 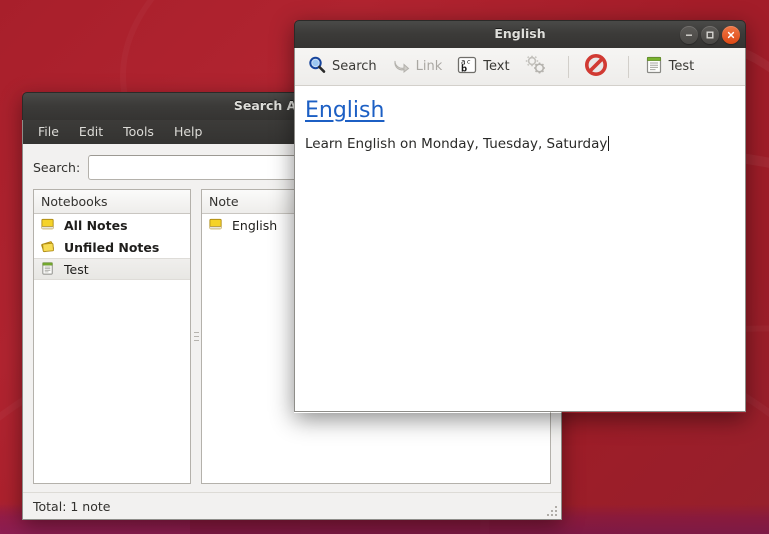 What do you see at coordinates (112, 348) in the screenshot?
I see `notebooks-list: All Notes Unfiled Notes Test` at bounding box center [112, 348].